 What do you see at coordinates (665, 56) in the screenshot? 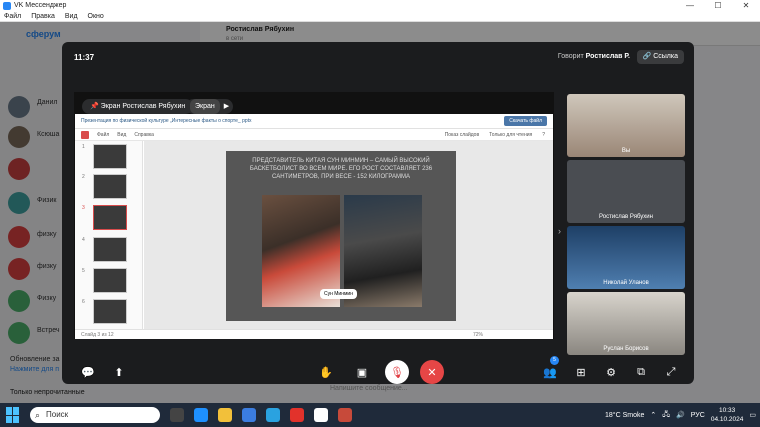
I see `copy-link-label: Ссылка` at bounding box center [665, 56].